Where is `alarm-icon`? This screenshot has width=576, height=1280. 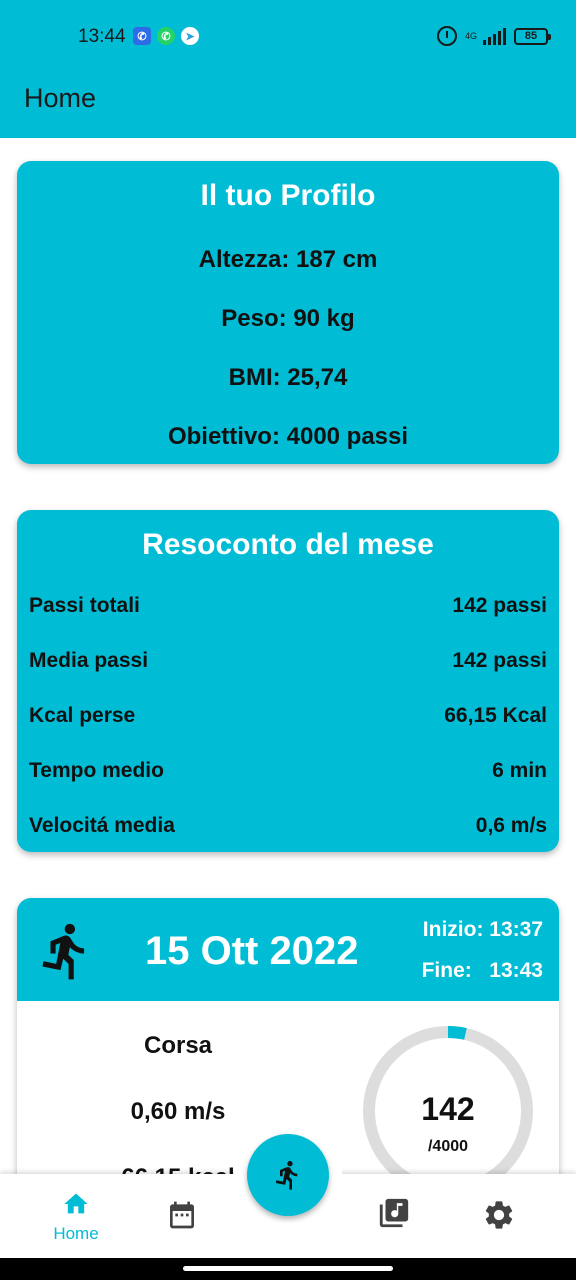 alarm-icon is located at coordinates (446, 36).